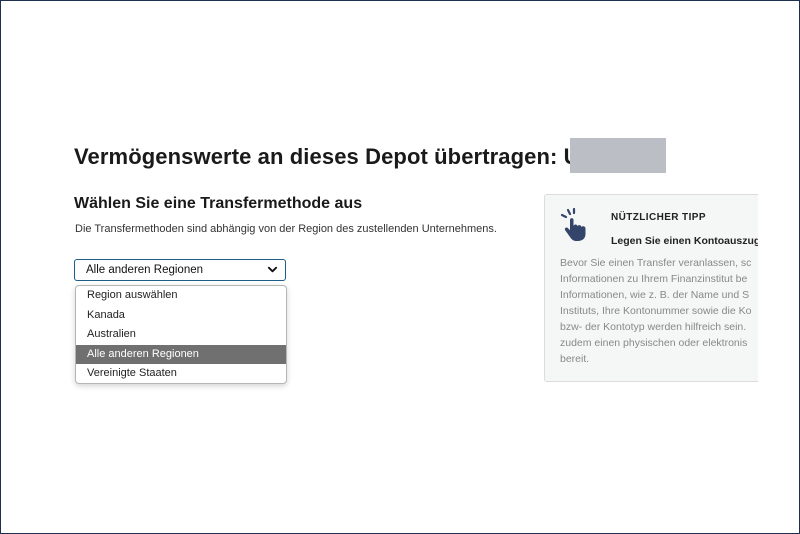 This screenshot has width=800, height=534. Describe the element at coordinates (181, 316) in the screenshot. I see `region-option-kanada: Kanada` at that location.